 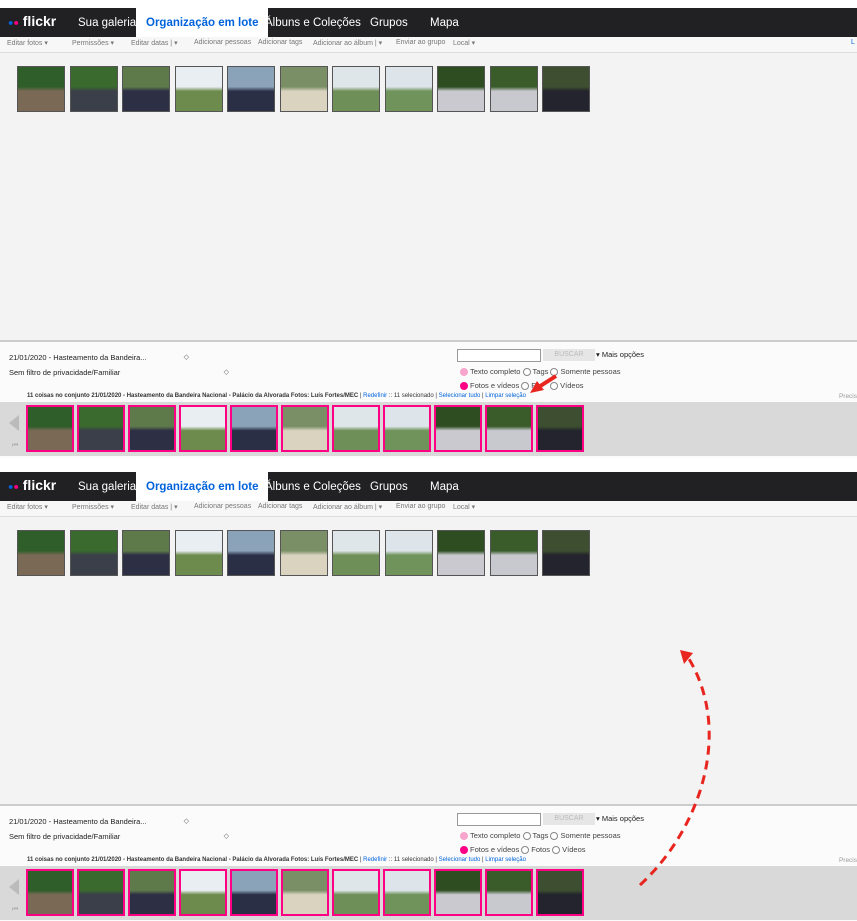 I want to click on menu-editar-fotos: Editar fotos ▾, so click(x=27, y=507).